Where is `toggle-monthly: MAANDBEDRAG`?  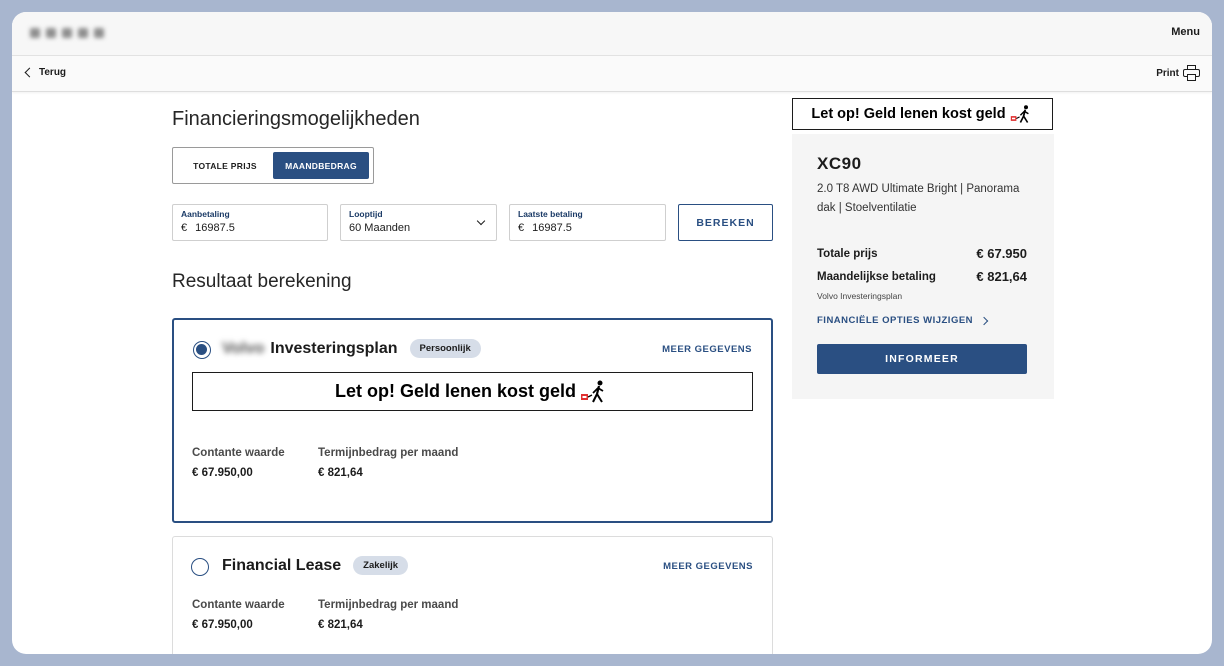
toggle-monthly: MAANDBEDRAG is located at coordinates (321, 165).